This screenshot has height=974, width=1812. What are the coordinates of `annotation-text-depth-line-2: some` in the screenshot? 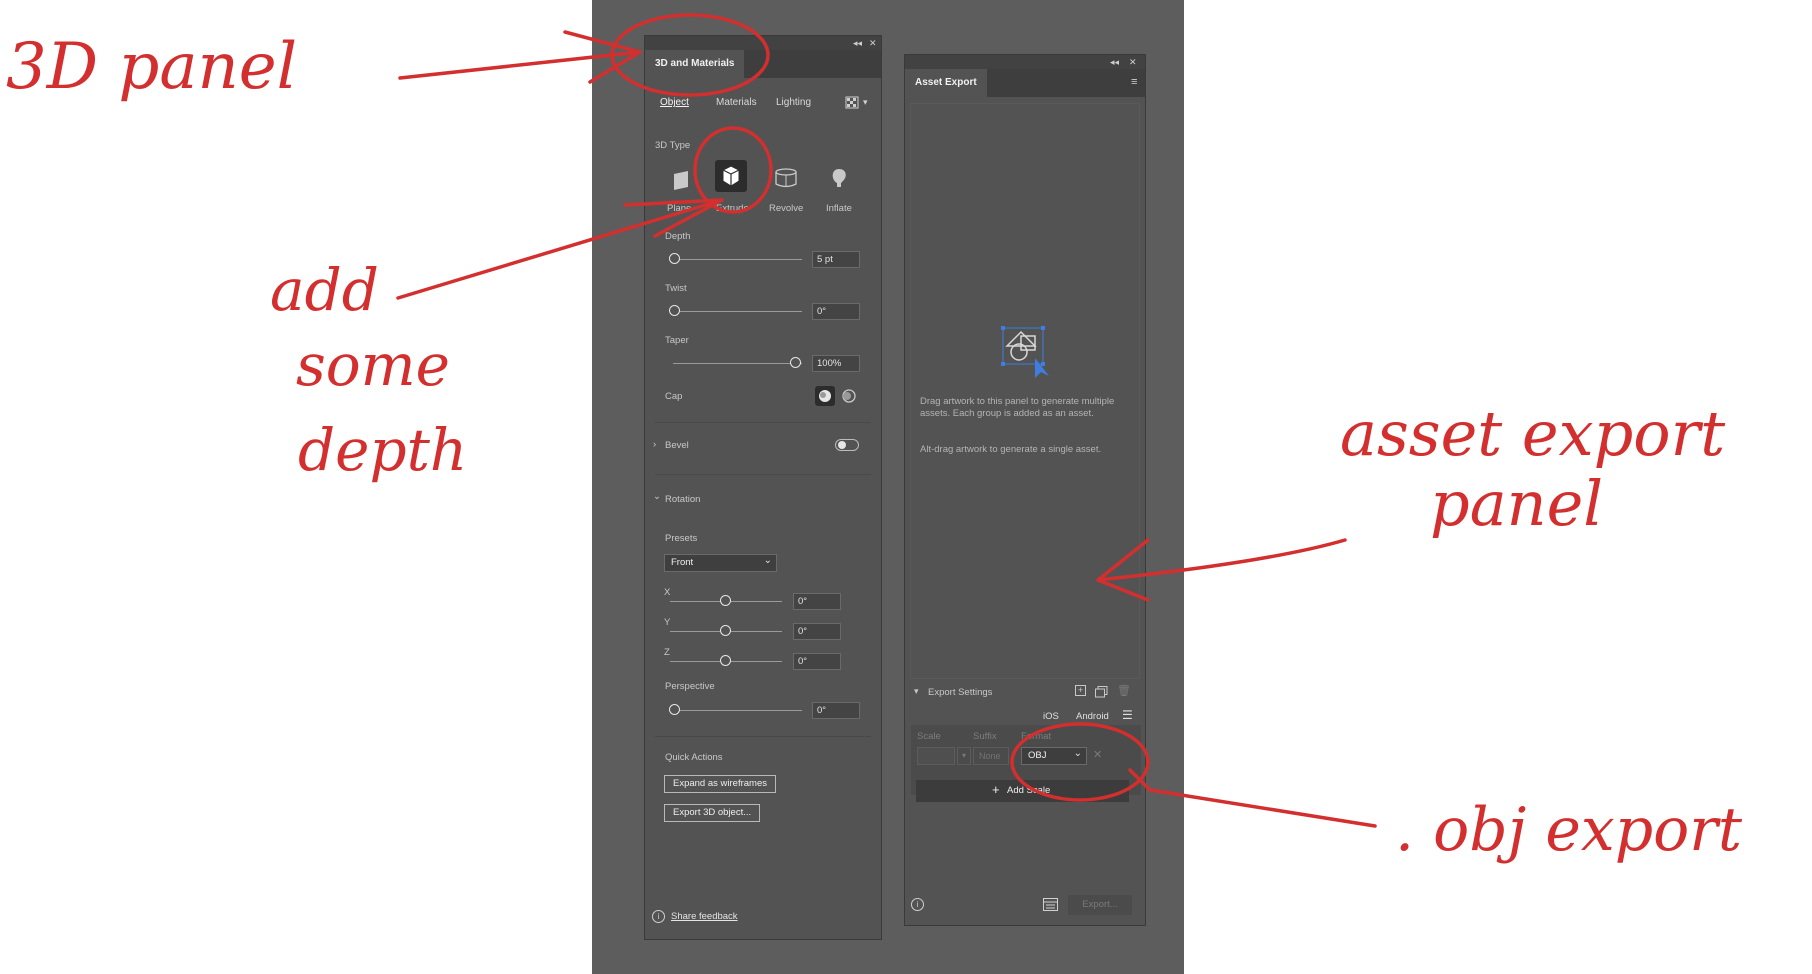 It's located at (373, 365).